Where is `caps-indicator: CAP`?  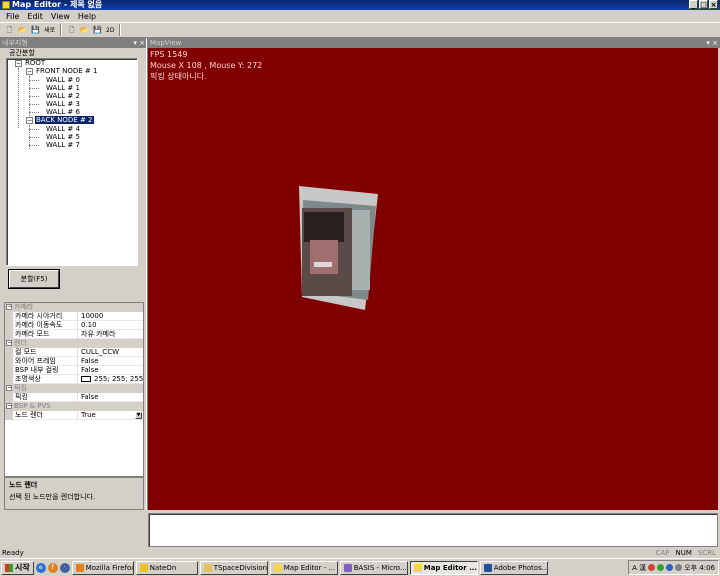
caps-indicator: CAP is located at coordinates (662, 553).